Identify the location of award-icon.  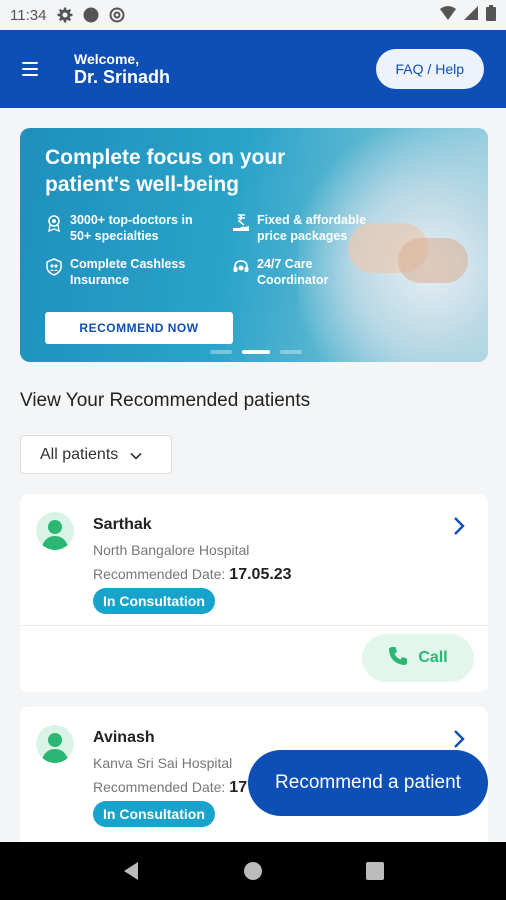
(54, 223).